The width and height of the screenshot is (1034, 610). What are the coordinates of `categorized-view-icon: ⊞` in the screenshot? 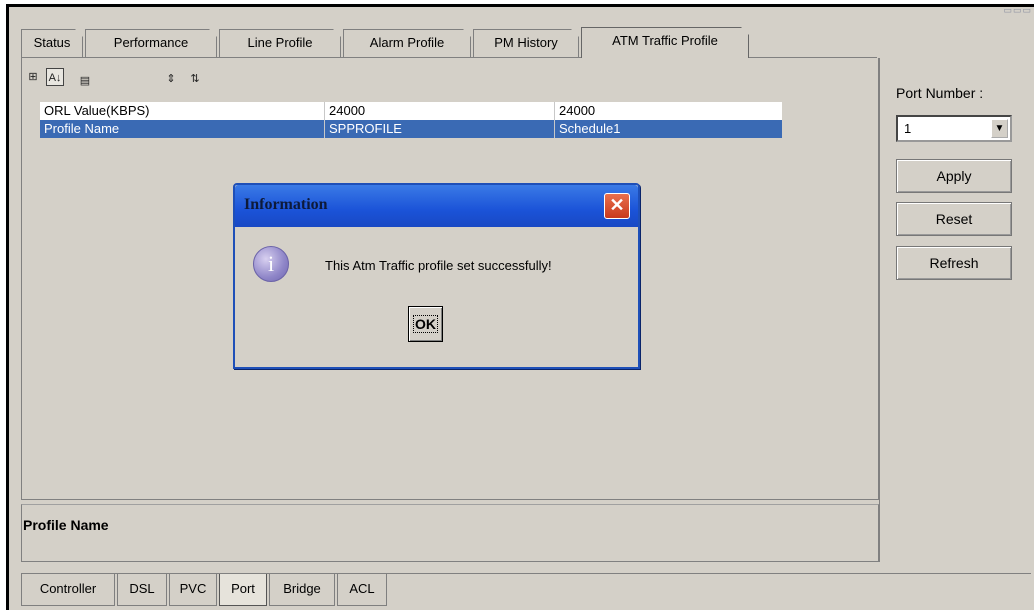 It's located at (33, 77).